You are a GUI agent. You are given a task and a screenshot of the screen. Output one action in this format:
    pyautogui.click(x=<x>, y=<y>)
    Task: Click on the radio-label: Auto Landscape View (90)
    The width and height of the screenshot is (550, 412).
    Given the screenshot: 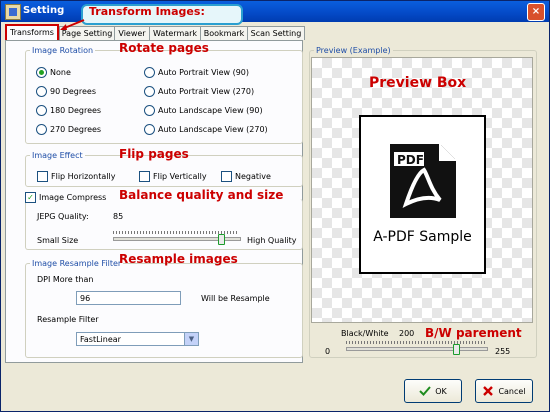 What is the action you would take?
    pyautogui.click(x=210, y=110)
    